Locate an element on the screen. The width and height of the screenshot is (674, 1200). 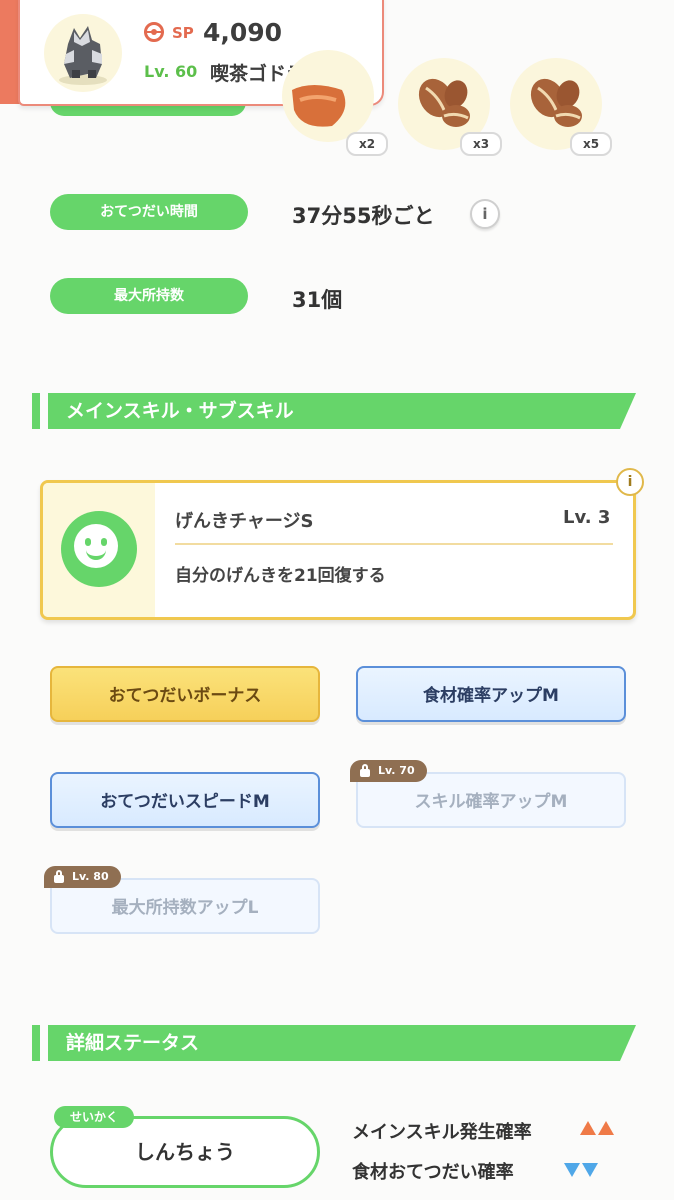
ingredient-qty-2: x3 is located at coordinates (481, 144).